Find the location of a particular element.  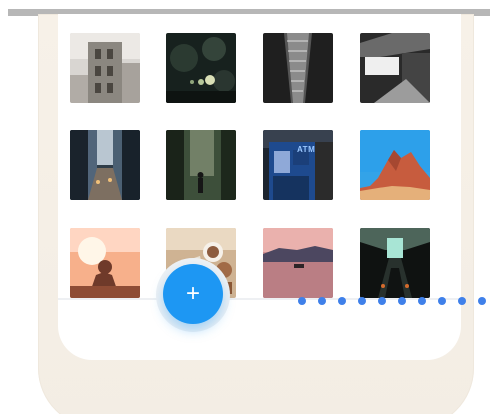

photo-red-rock is located at coordinates (395, 165).